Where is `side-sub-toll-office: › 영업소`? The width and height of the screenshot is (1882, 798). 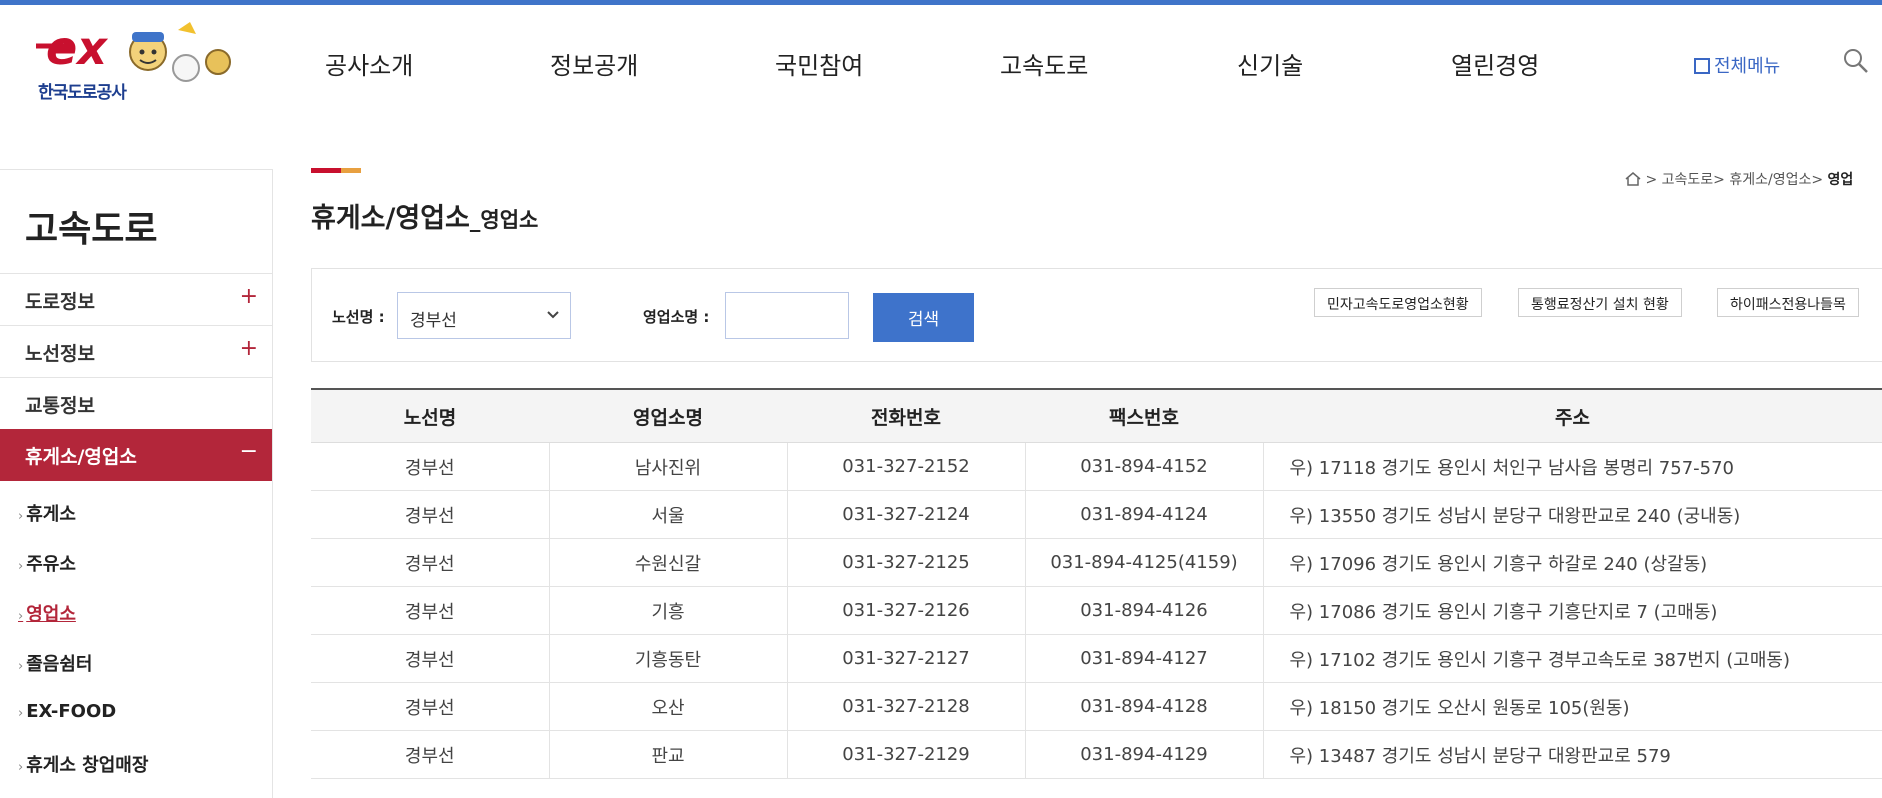 side-sub-toll-office: › 영업소 is located at coordinates (47, 613).